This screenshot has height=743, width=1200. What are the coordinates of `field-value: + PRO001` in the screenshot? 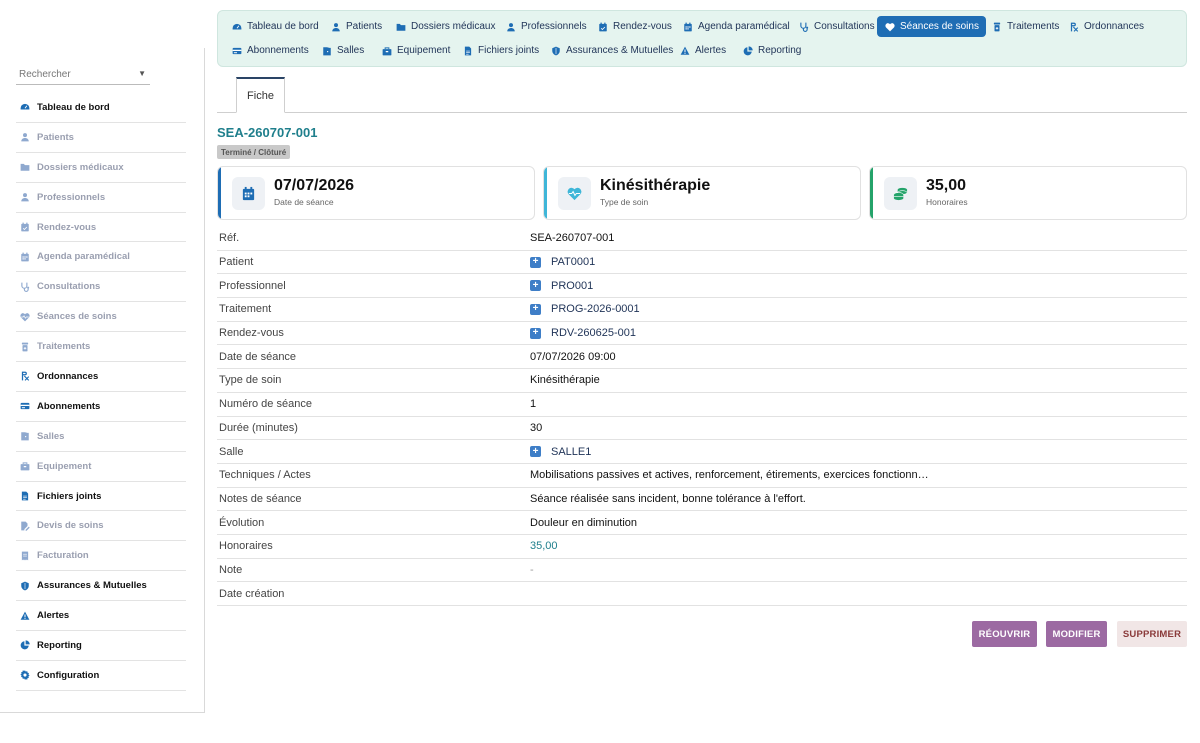 It's located at (858, 286).